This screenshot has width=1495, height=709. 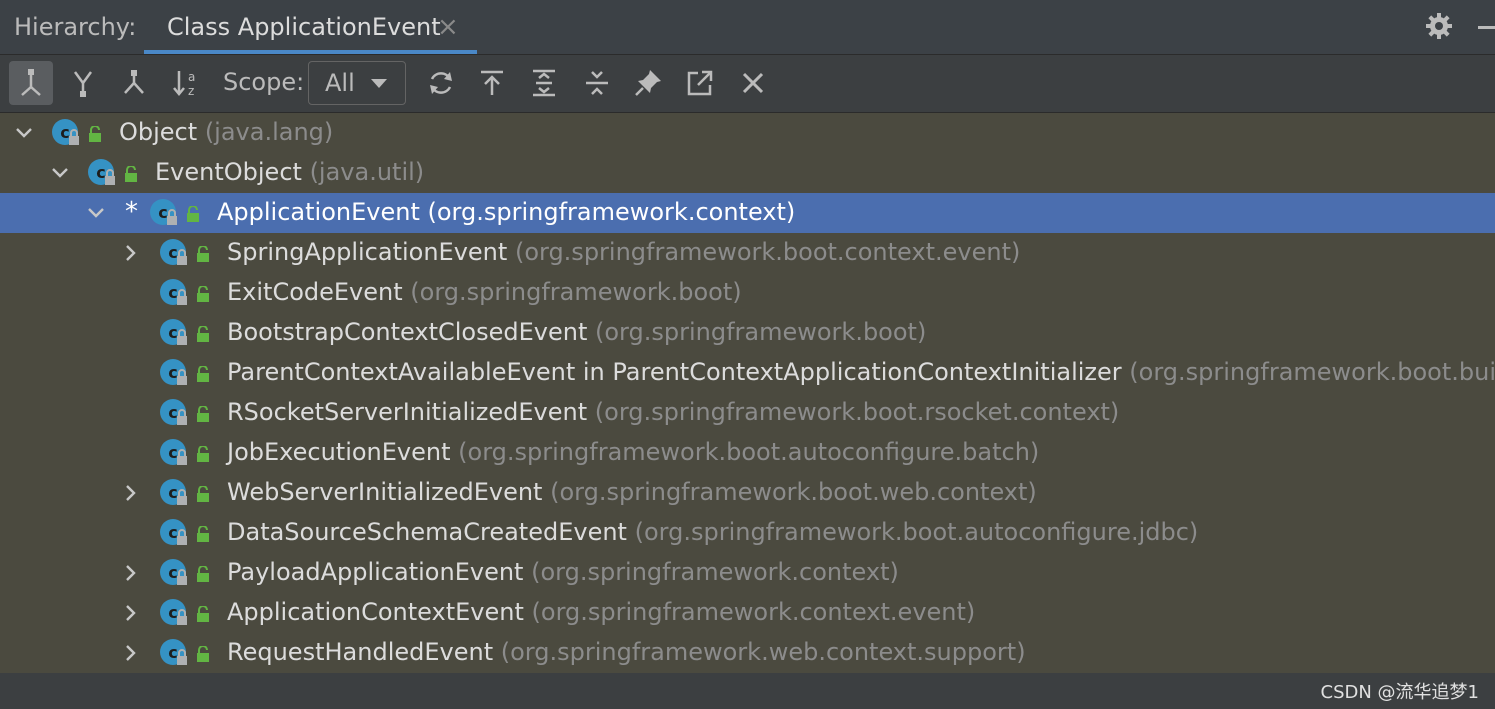 What do you see at coordinates (191, 91) in the screenshot?
I see `svg-text: z` at bounding box center [191, 91].